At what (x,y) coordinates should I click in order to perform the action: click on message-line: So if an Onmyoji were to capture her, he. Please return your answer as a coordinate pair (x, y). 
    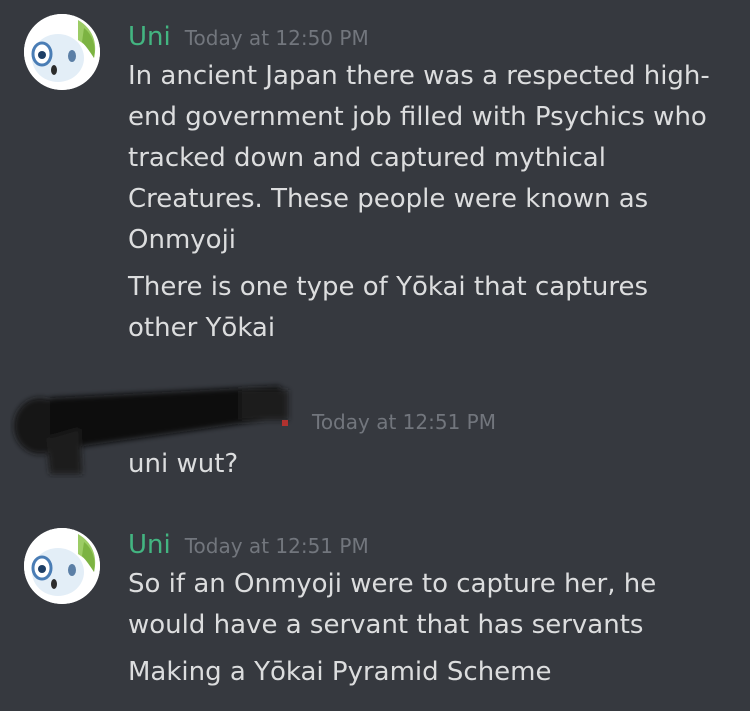
    Looking at the image, I should click on (392, 584).